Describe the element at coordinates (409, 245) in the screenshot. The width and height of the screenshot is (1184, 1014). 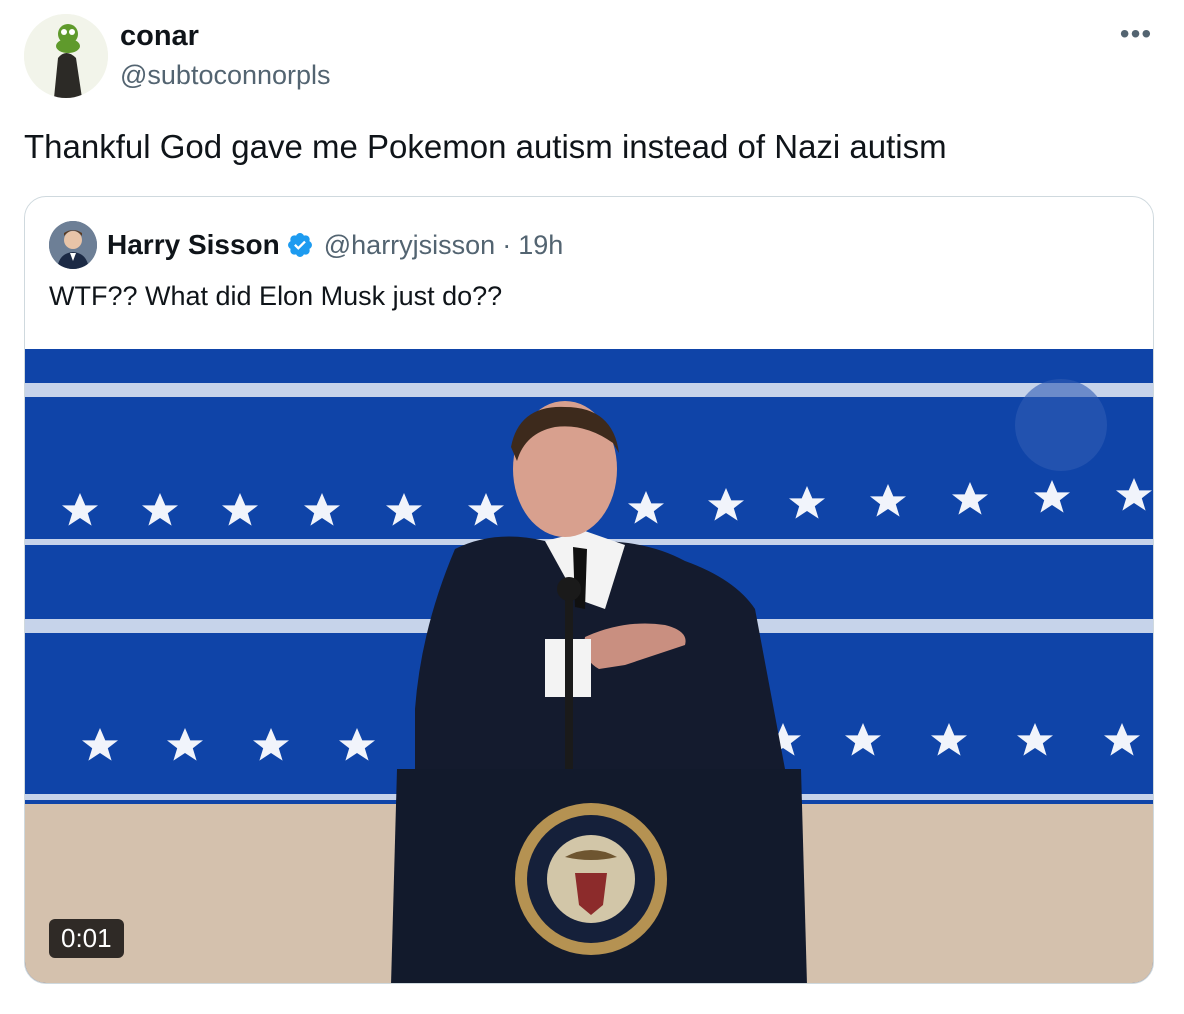
I see `quoted-user-handle: @harryjsisson` at that location.